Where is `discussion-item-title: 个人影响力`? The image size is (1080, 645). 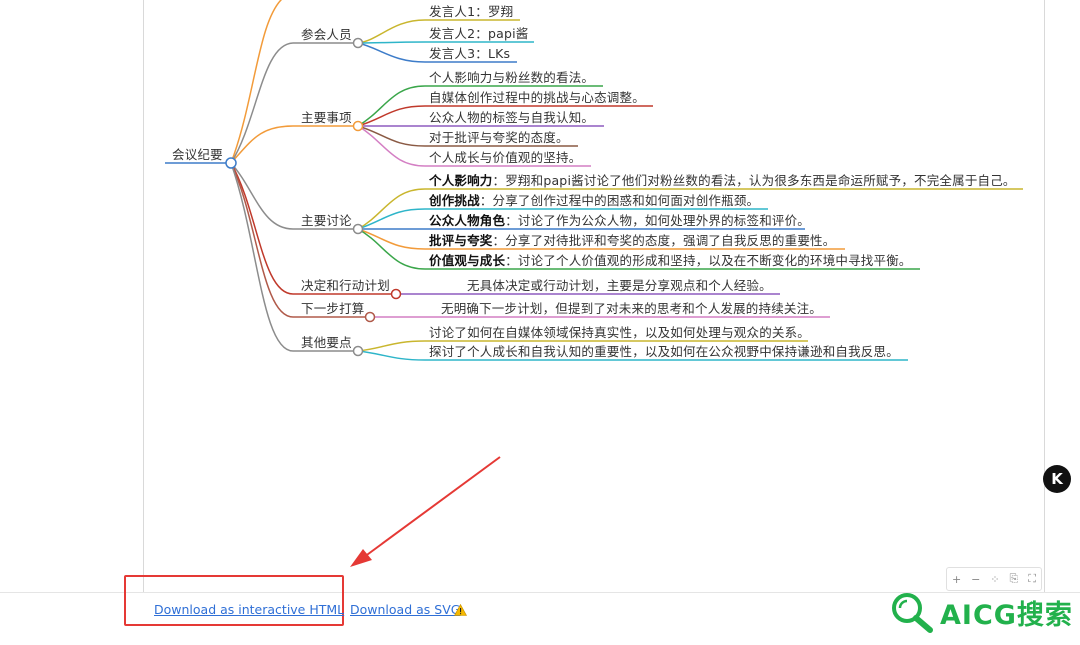 discussion-item-title: 个人影响力 is located at coordinates (461, 180).